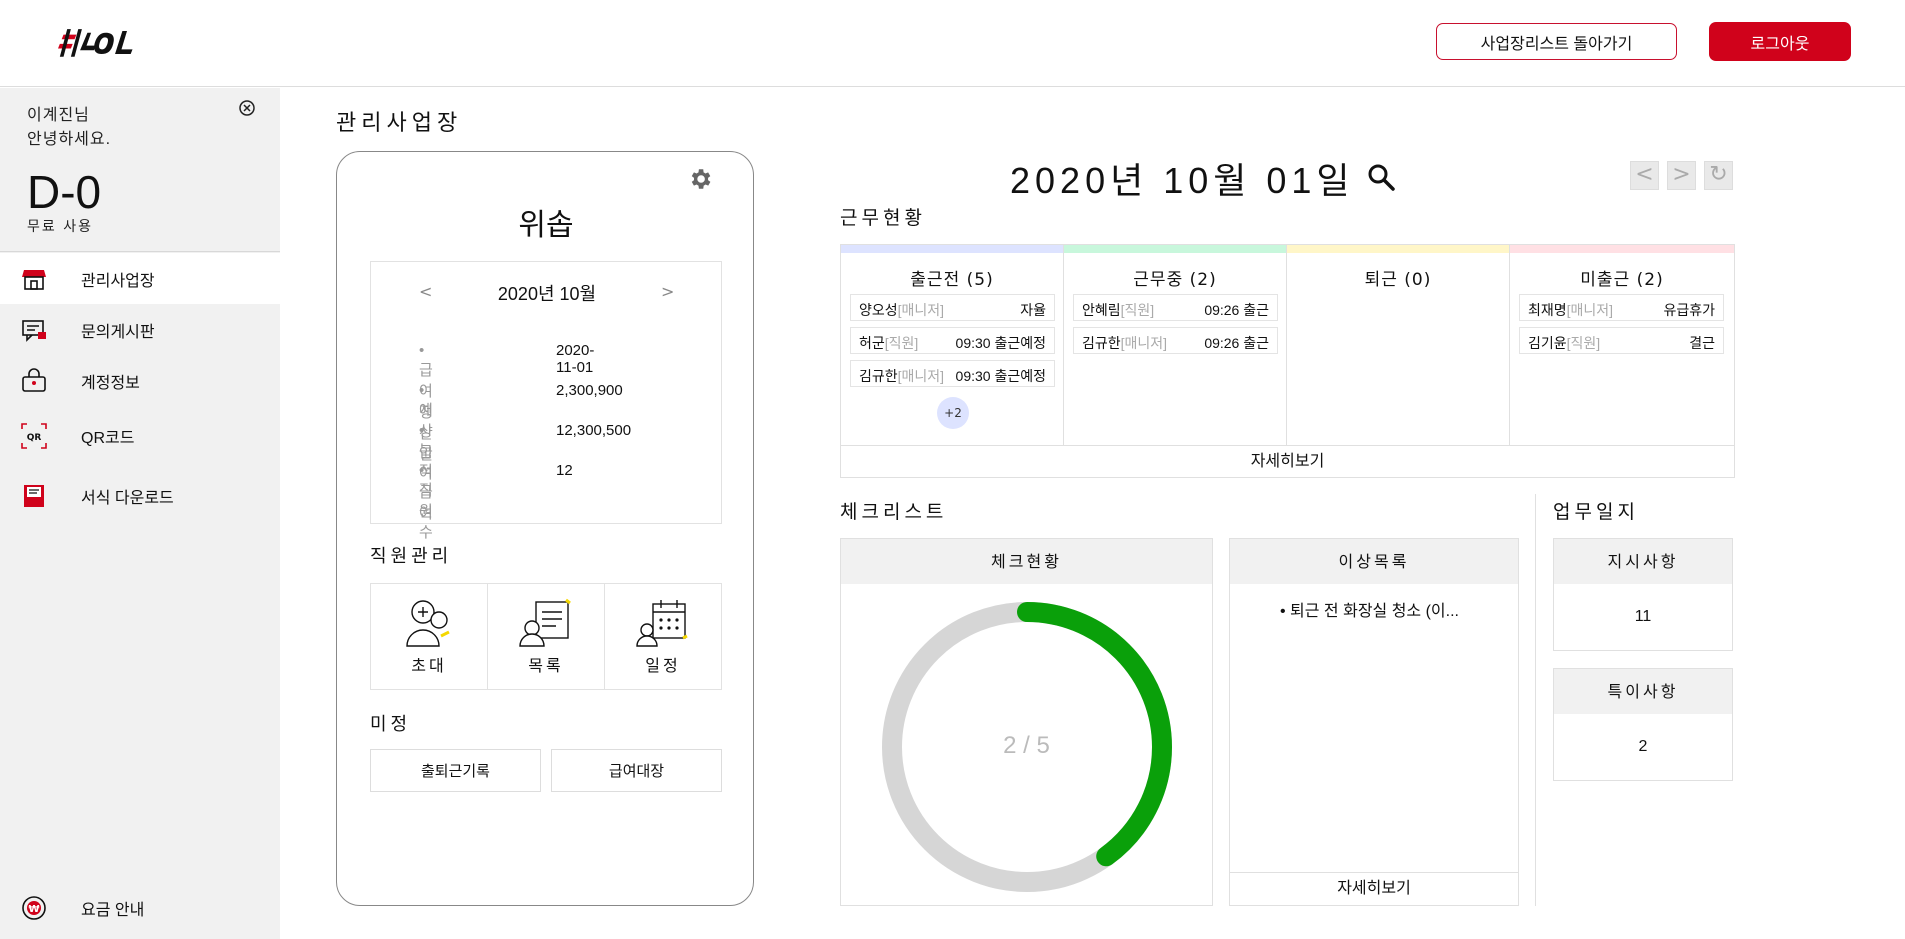 This screenshot has width=1905, height=939. I want to click on tile-label: 초대, so click(429, 665).